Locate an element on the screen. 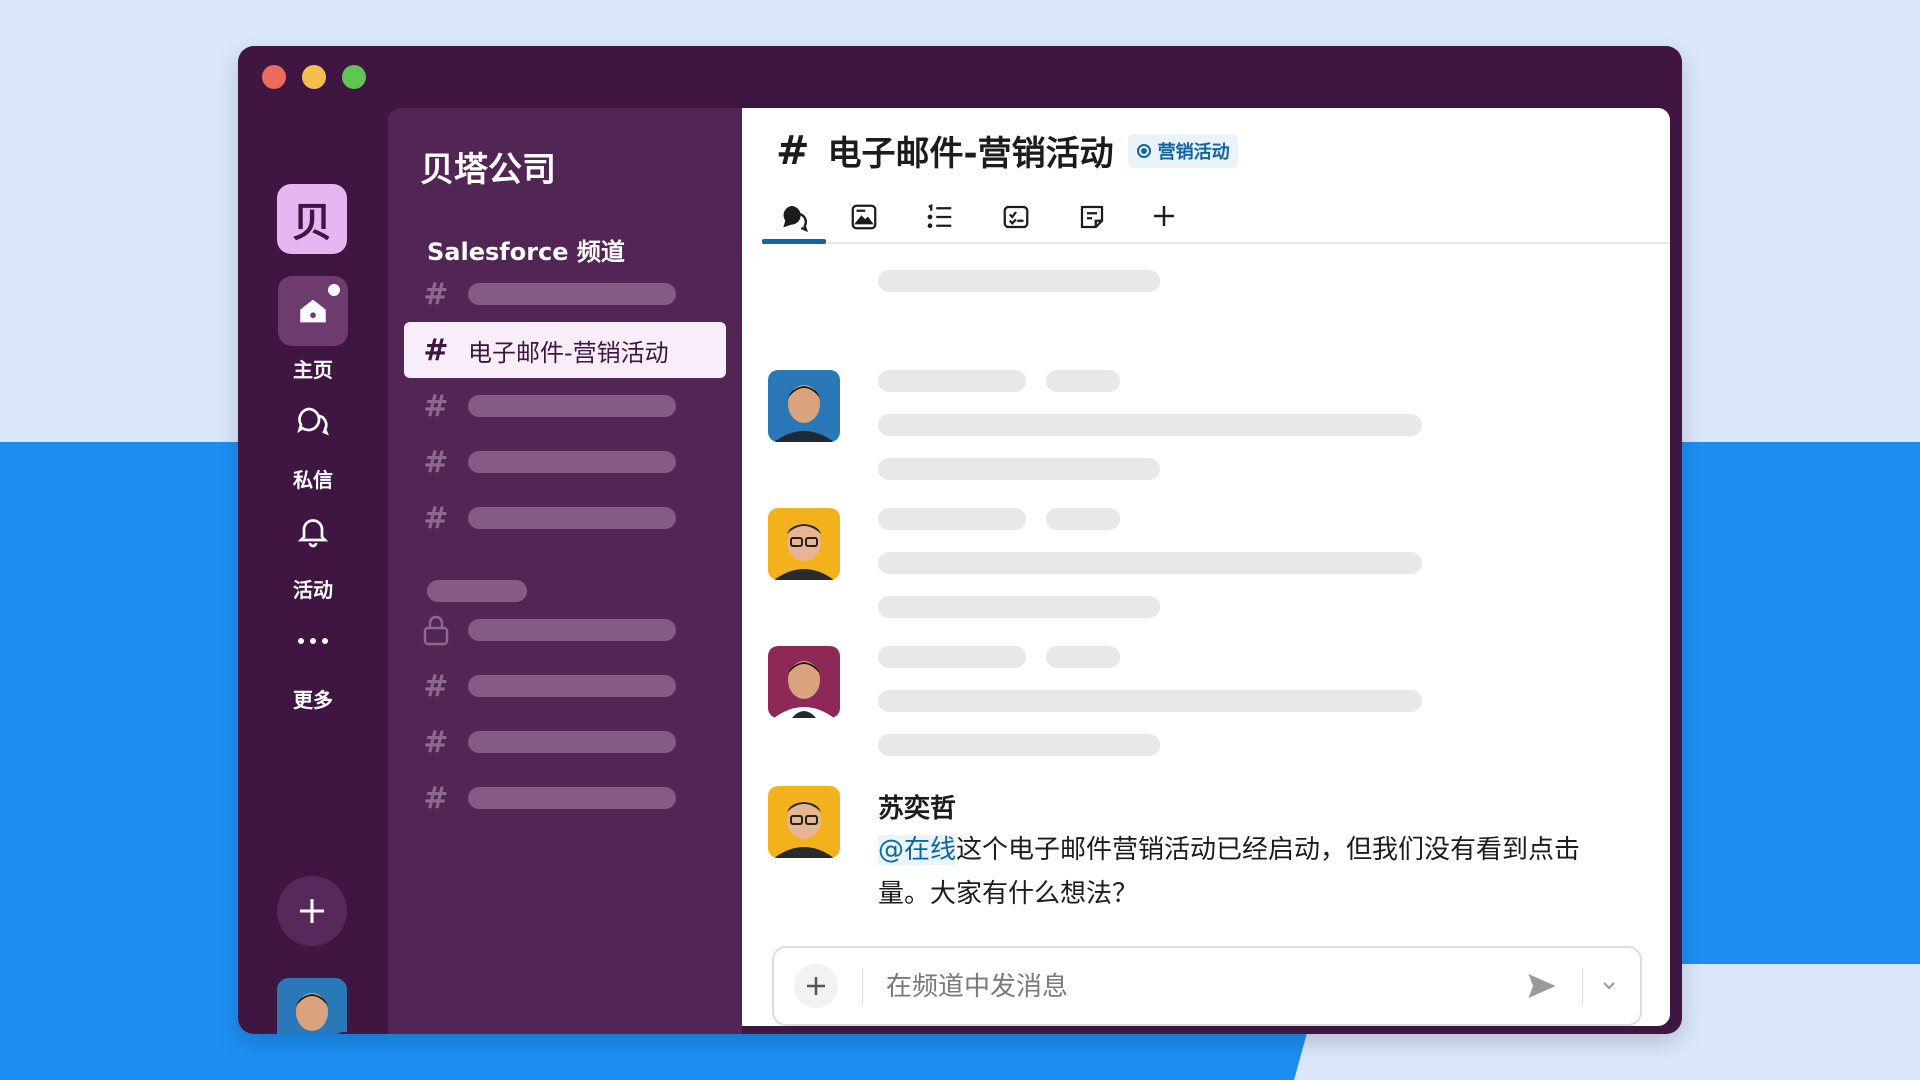  list-icon is located at coordinates (939, 216).